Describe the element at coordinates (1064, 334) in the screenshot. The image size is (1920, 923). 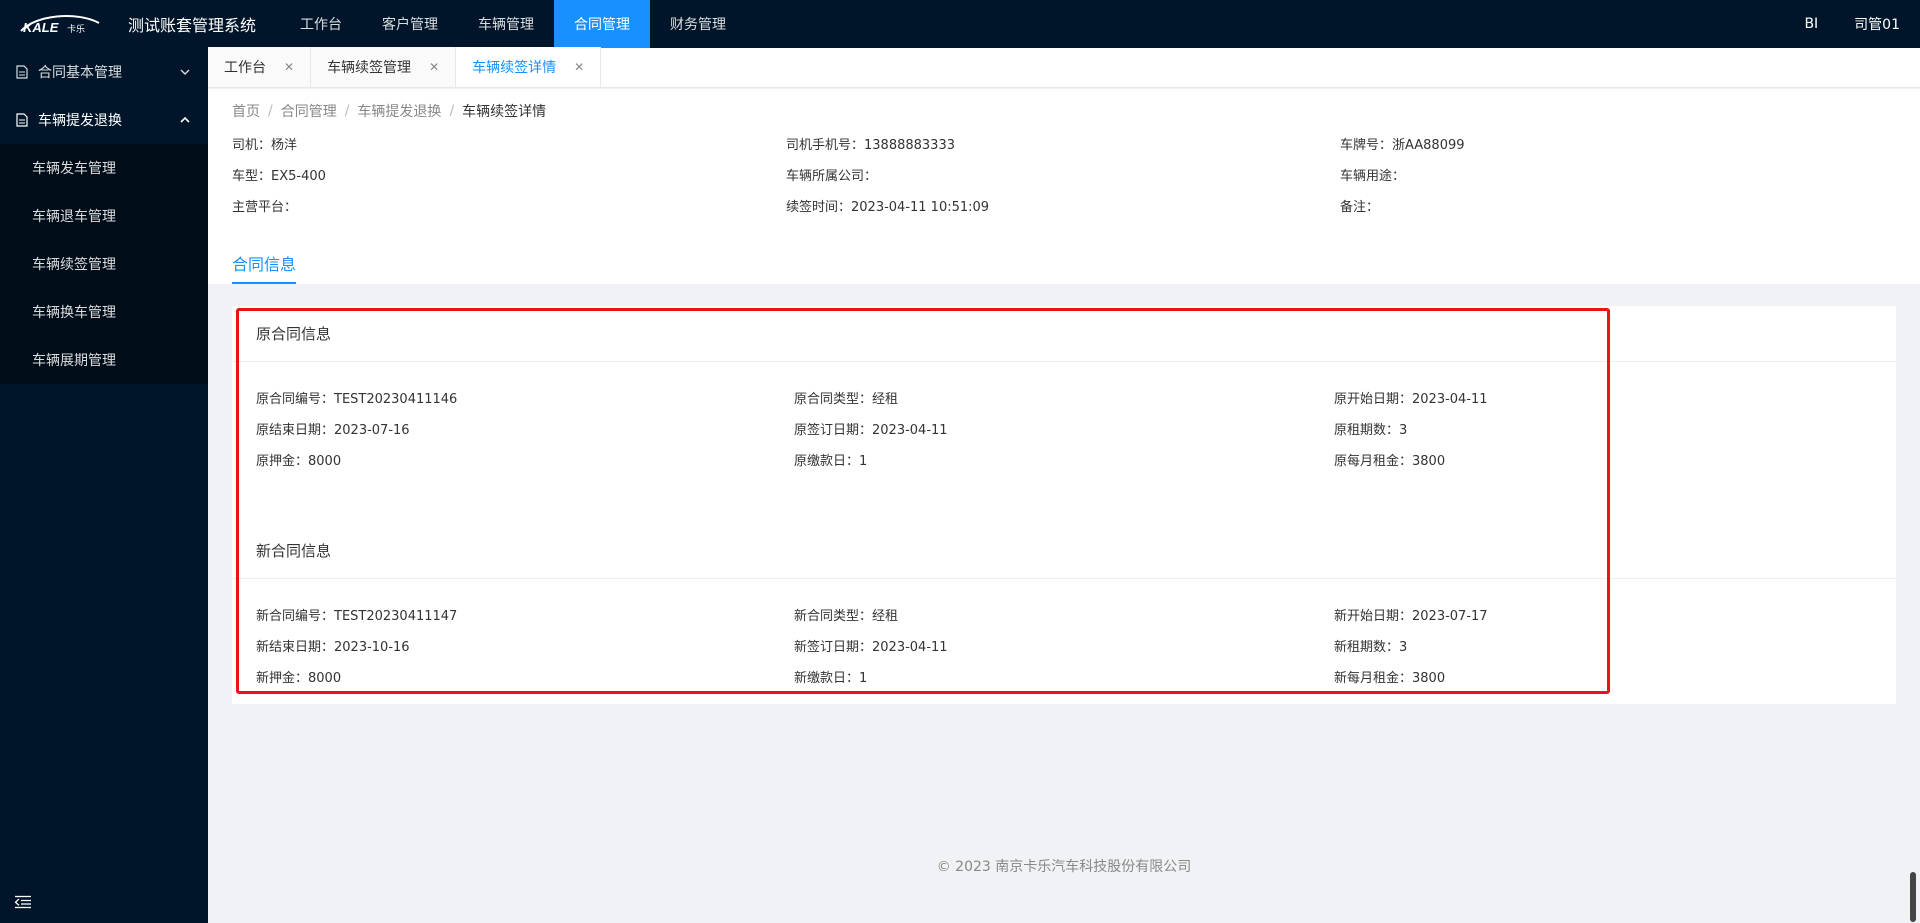
I see `original-contract-title: 原合同信息` at that location.